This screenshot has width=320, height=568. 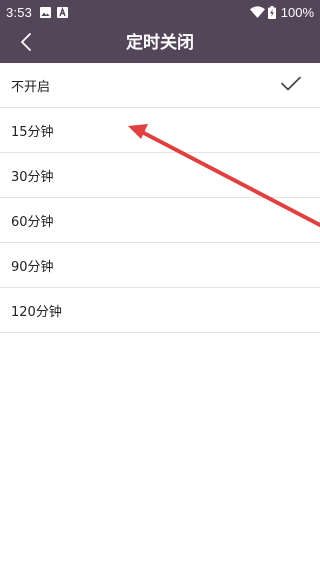 What do you see at coordinates (160, 265) in the screenshot?
I see `option-item-90min: 90分钟` at bounding box center [160, 265].